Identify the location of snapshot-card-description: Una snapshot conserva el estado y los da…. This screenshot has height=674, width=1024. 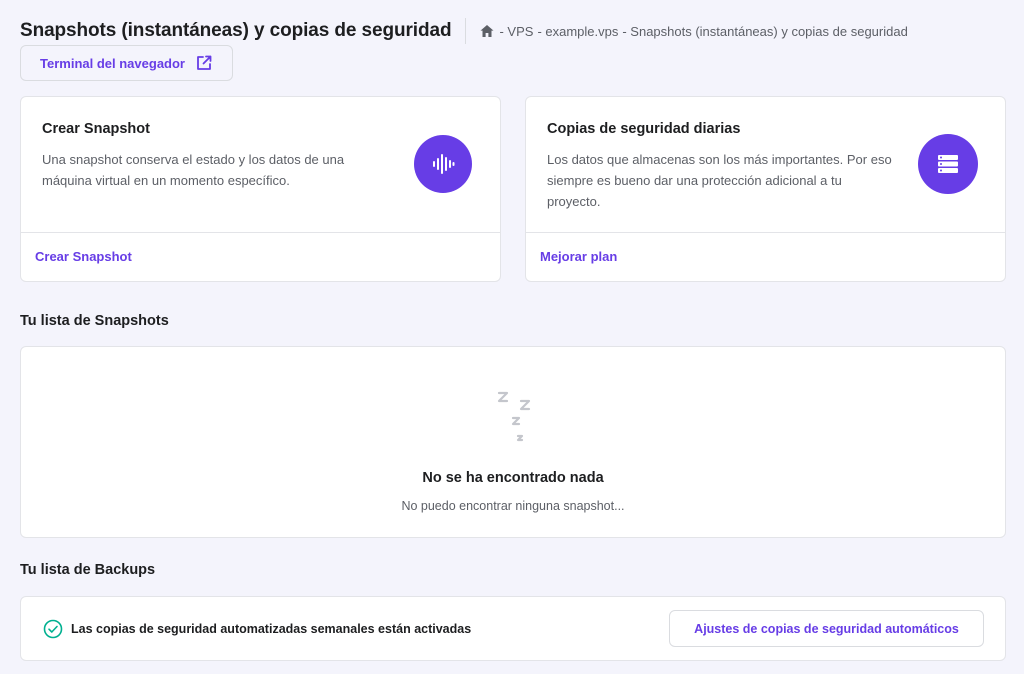
(193, 170).